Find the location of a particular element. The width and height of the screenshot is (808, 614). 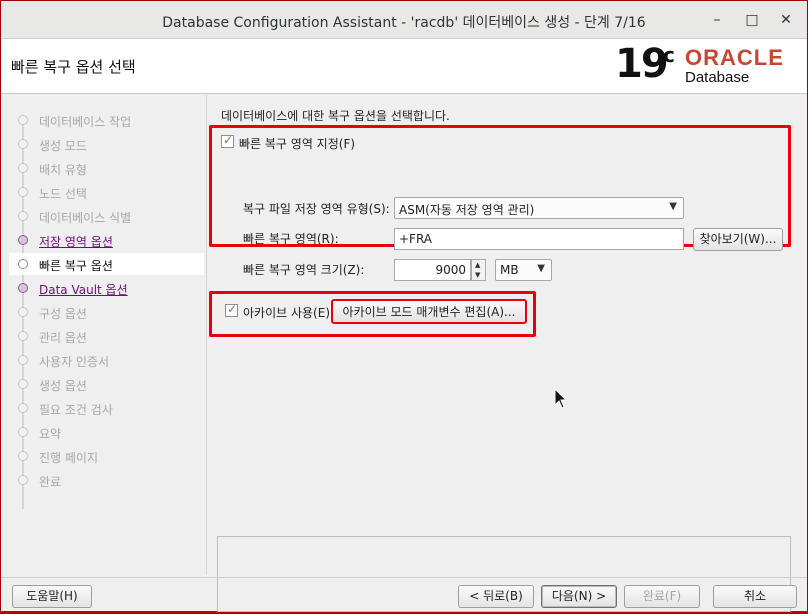

maximize-button: □ is located at coordinates (752, 20).